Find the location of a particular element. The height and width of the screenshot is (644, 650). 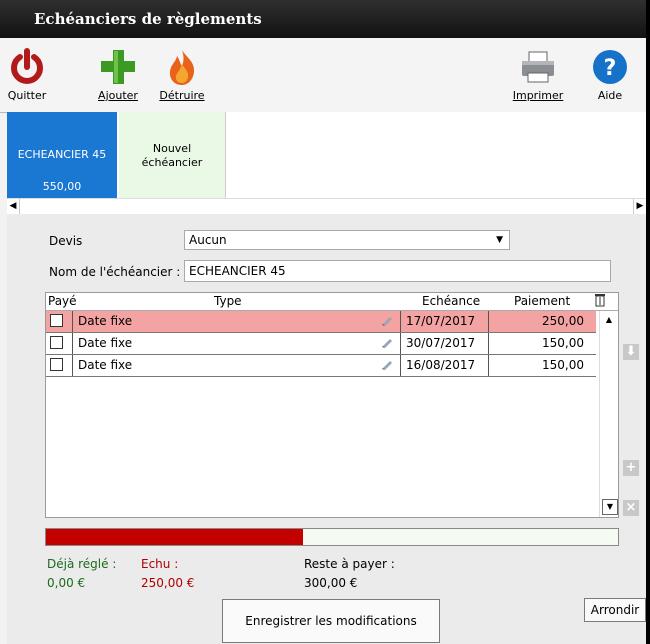

plus-icon is located at coordinates (118, 67).